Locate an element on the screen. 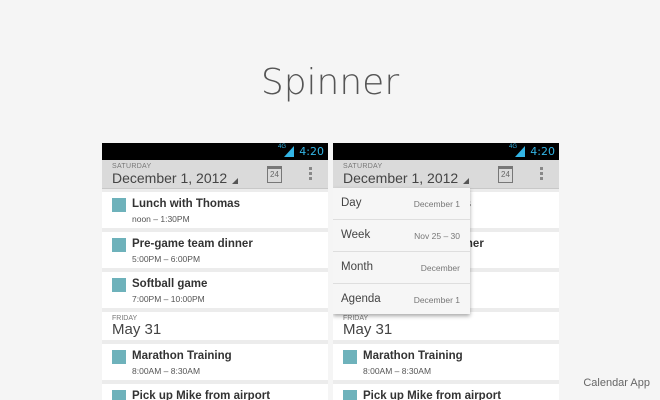 The image size is (660, 400). option-label: Agenda is located at coordinates (361, 299).